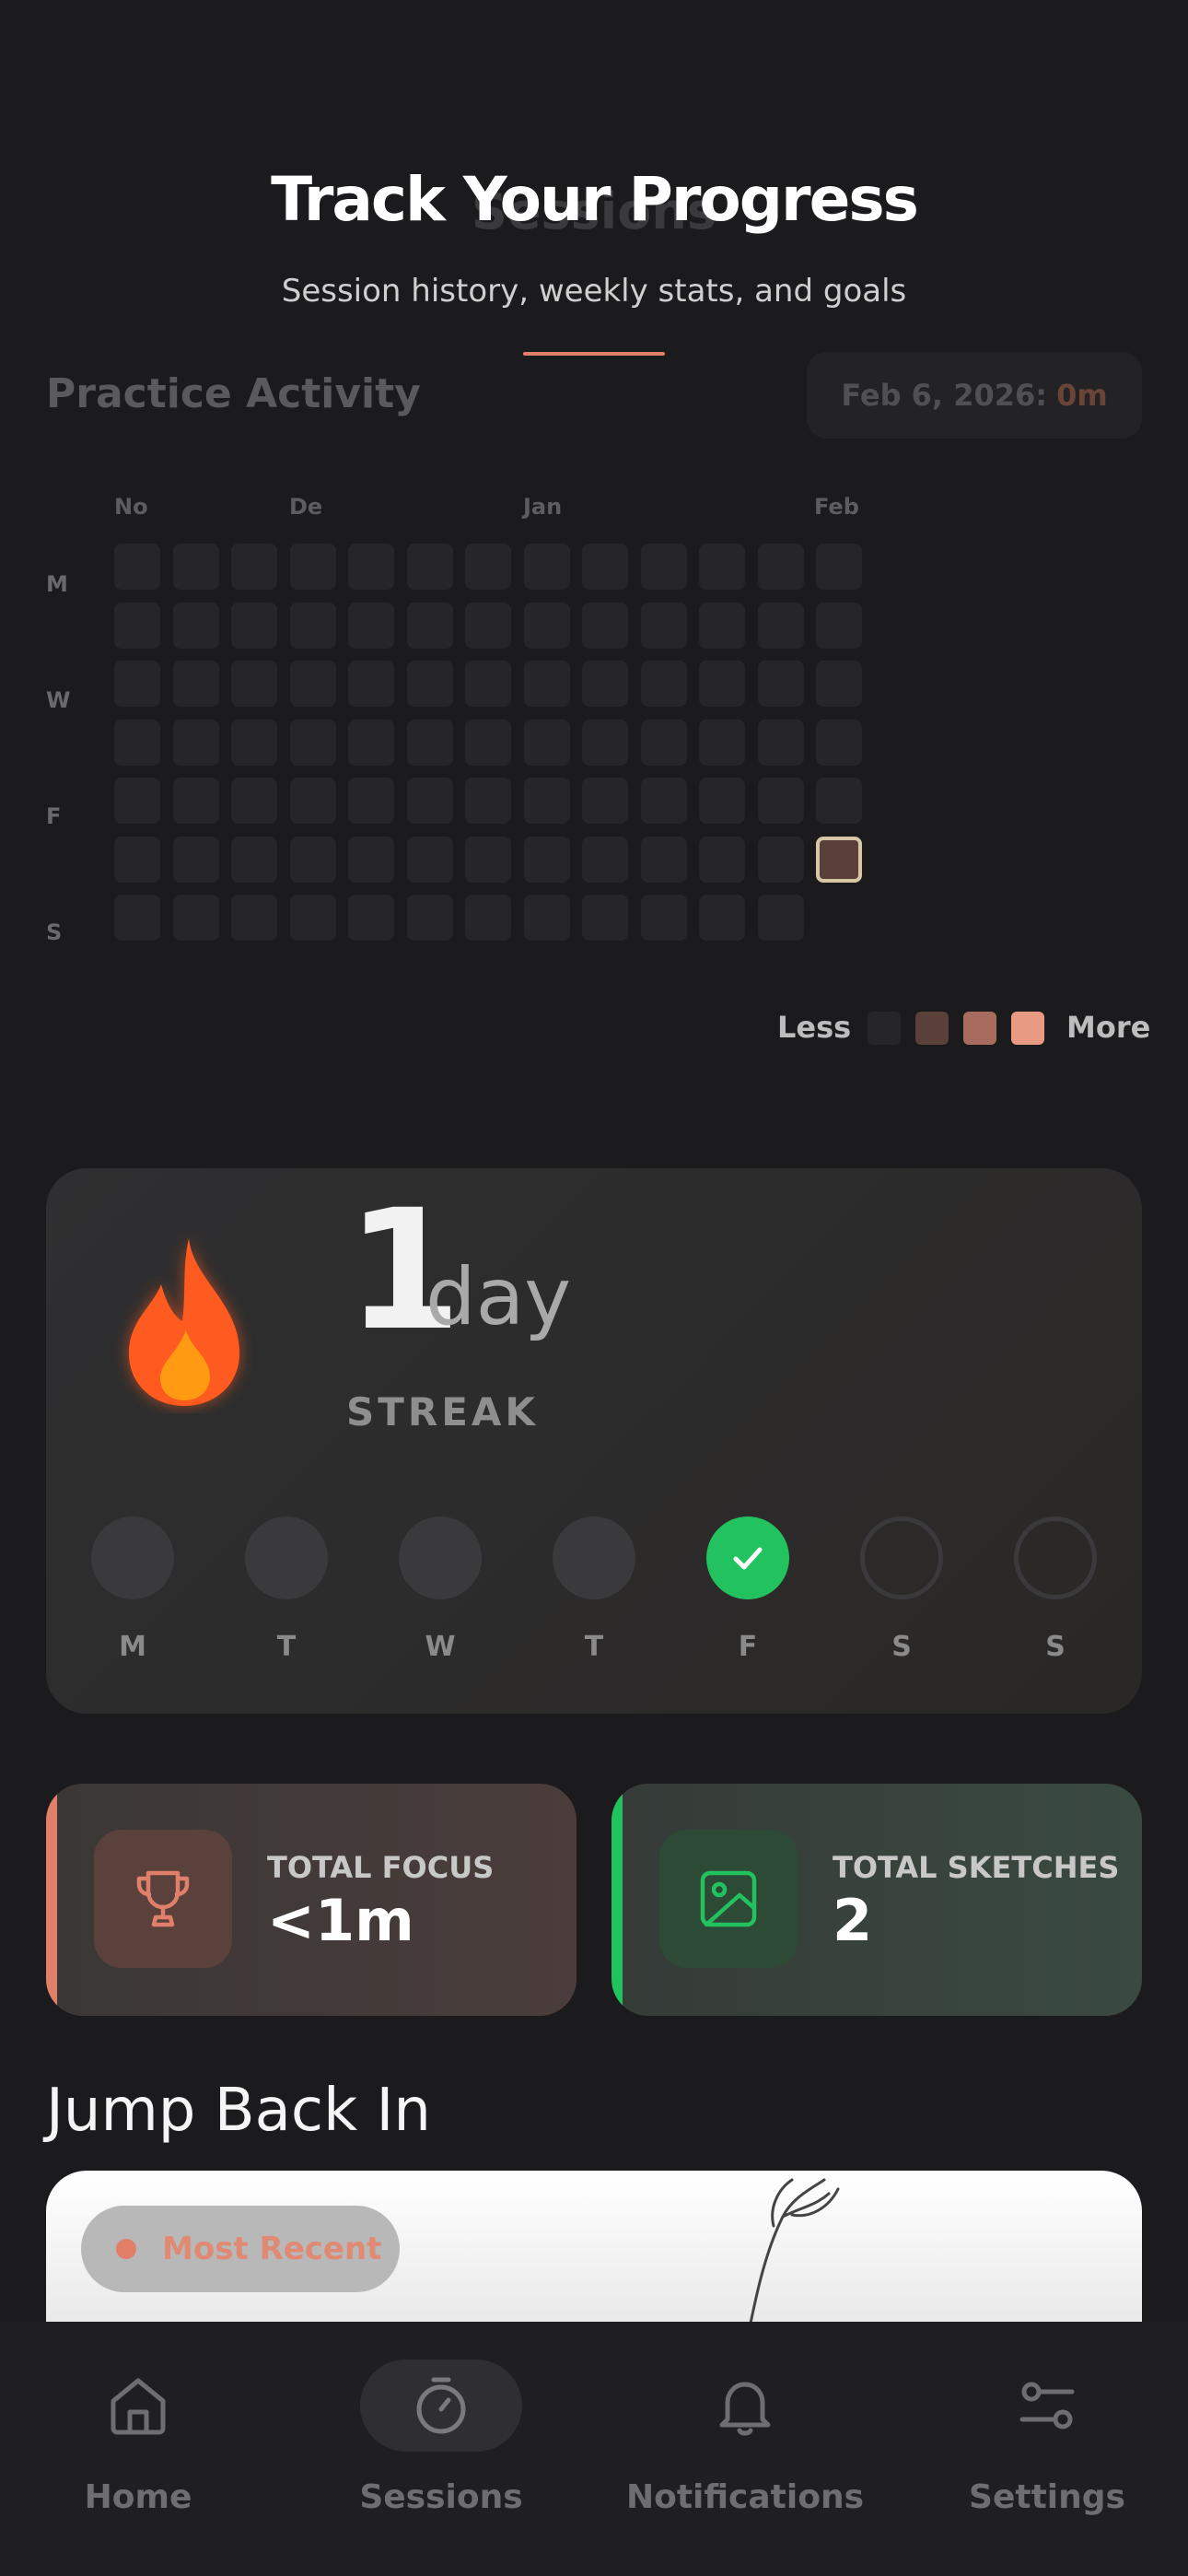 Image resolution: width=1188 pixels, height=2576 pixels. I want to click on nav-item-sessions: Sessions, so click(441, 2435).